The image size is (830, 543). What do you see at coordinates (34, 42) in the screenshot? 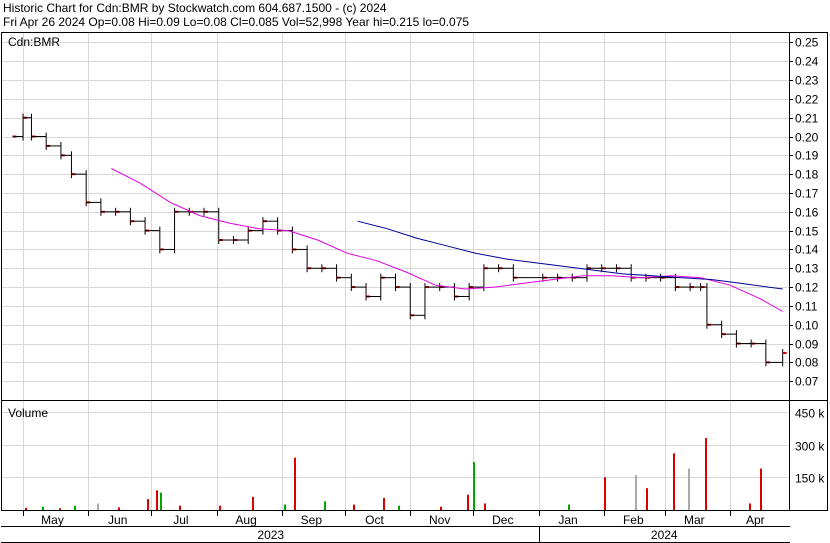
I see `symbol-label: Cdn:BMR` at bounding box center [34, 42].